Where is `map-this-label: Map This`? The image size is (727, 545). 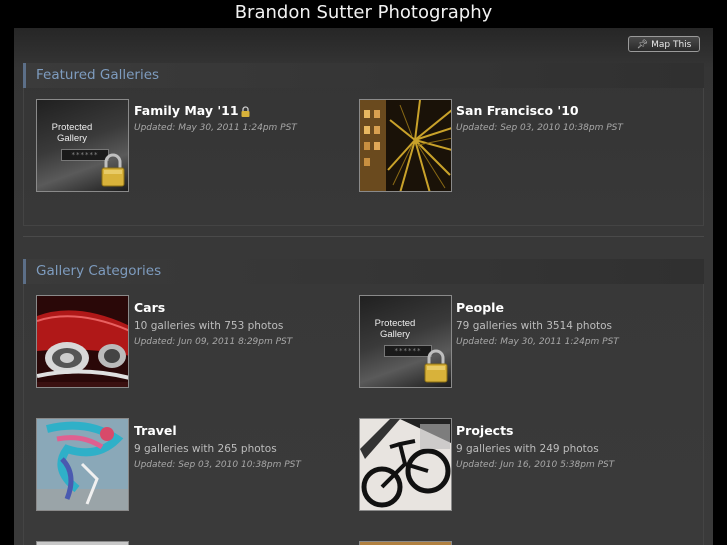 map-this-label: Map This is located at coordinates (671, 45).